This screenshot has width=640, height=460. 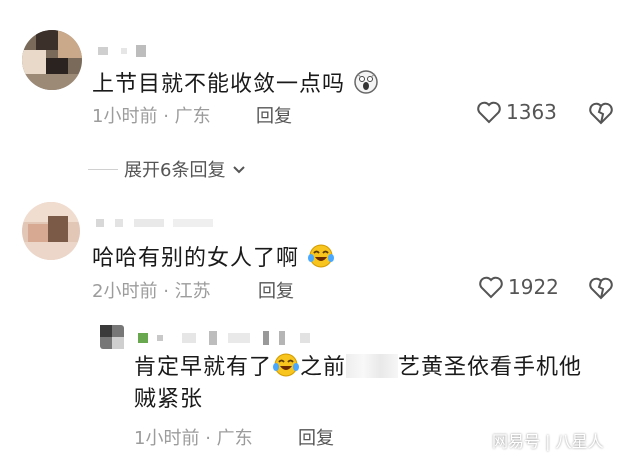 I want to click on expand-divider, so click(x=103, y=169).